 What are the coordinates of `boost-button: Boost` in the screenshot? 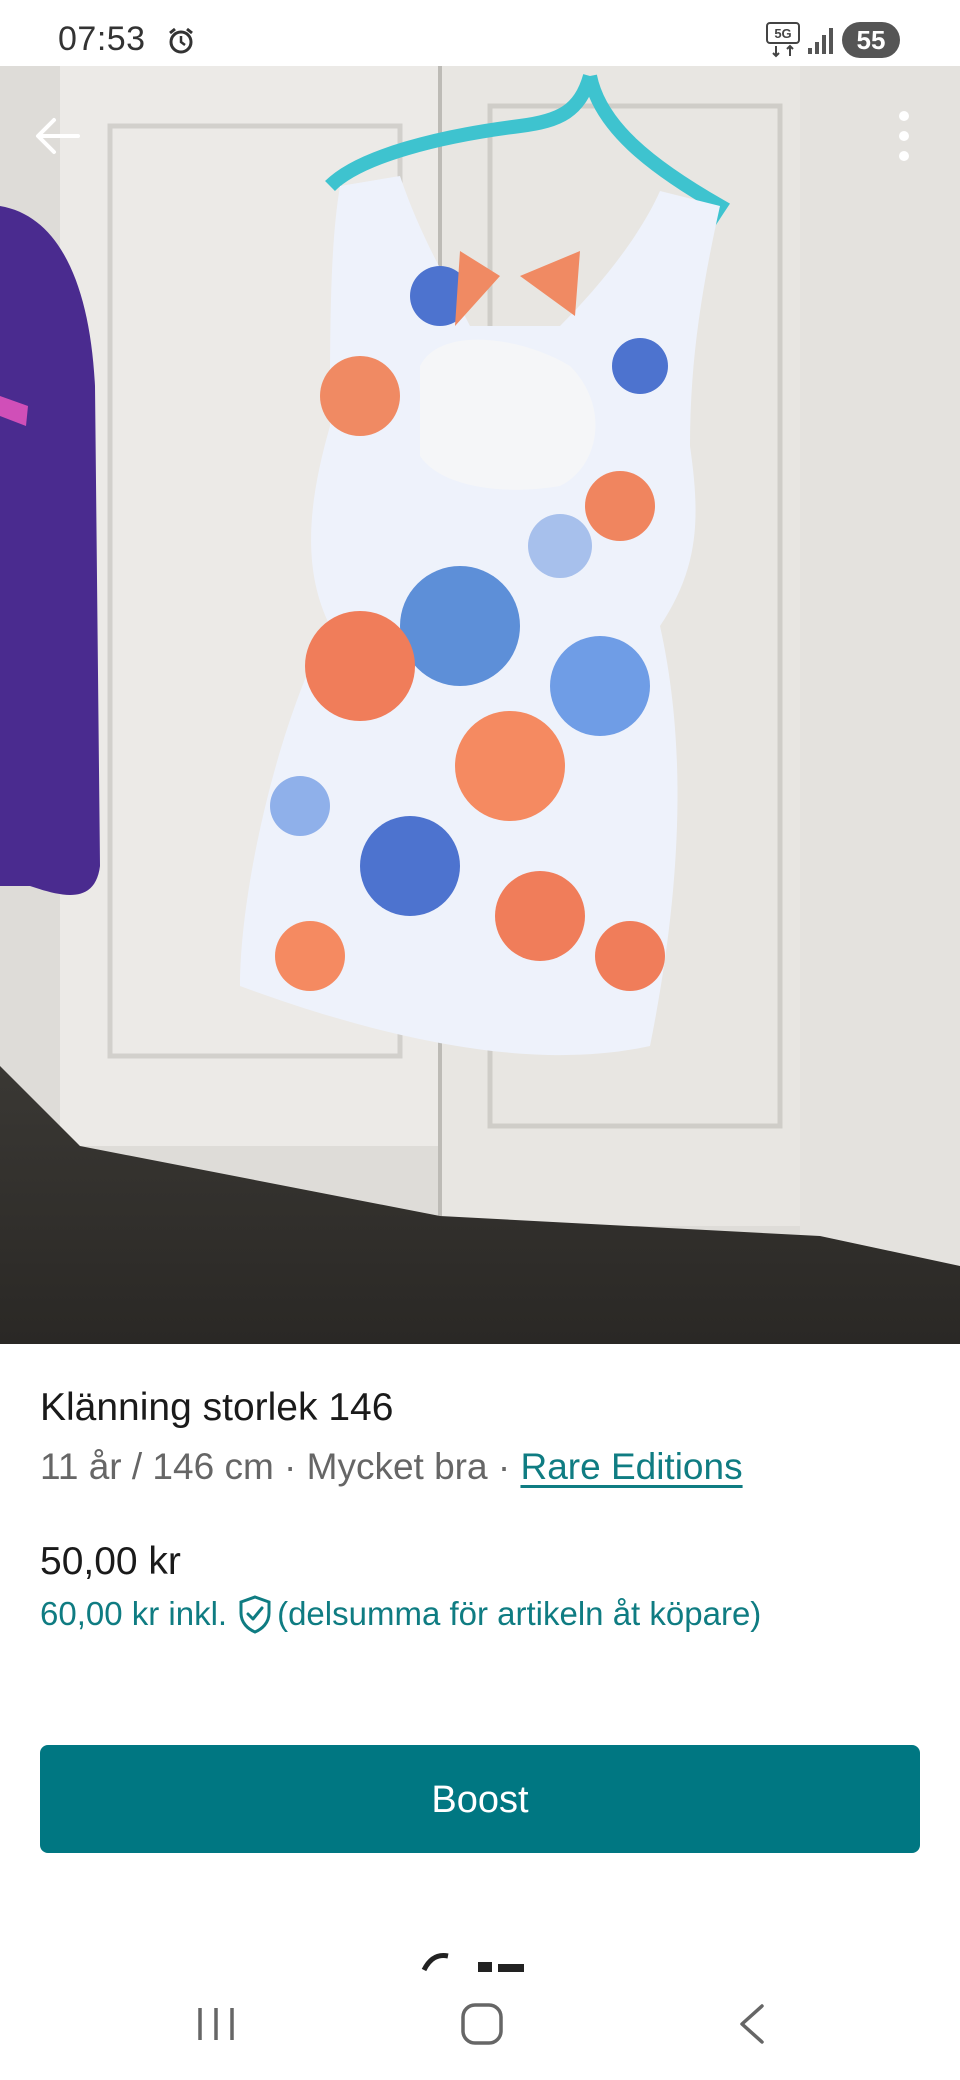 It's located at (480, 1799).